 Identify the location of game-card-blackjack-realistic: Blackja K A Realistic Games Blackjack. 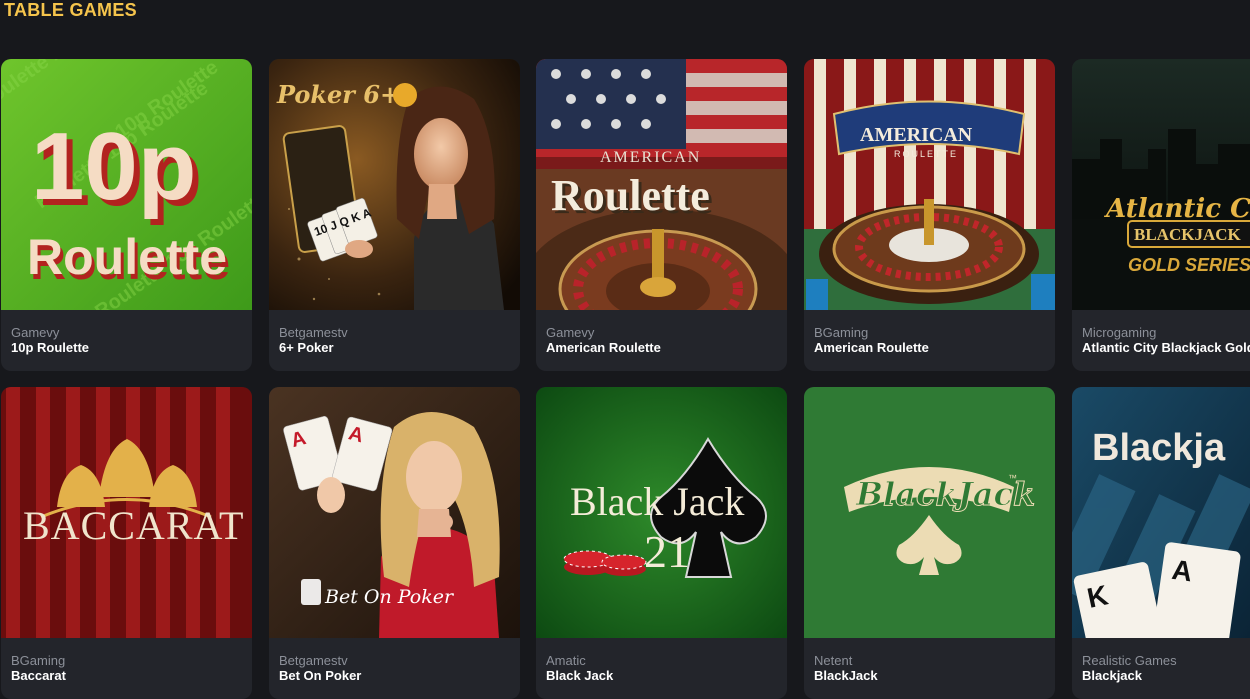
(1161, 543).